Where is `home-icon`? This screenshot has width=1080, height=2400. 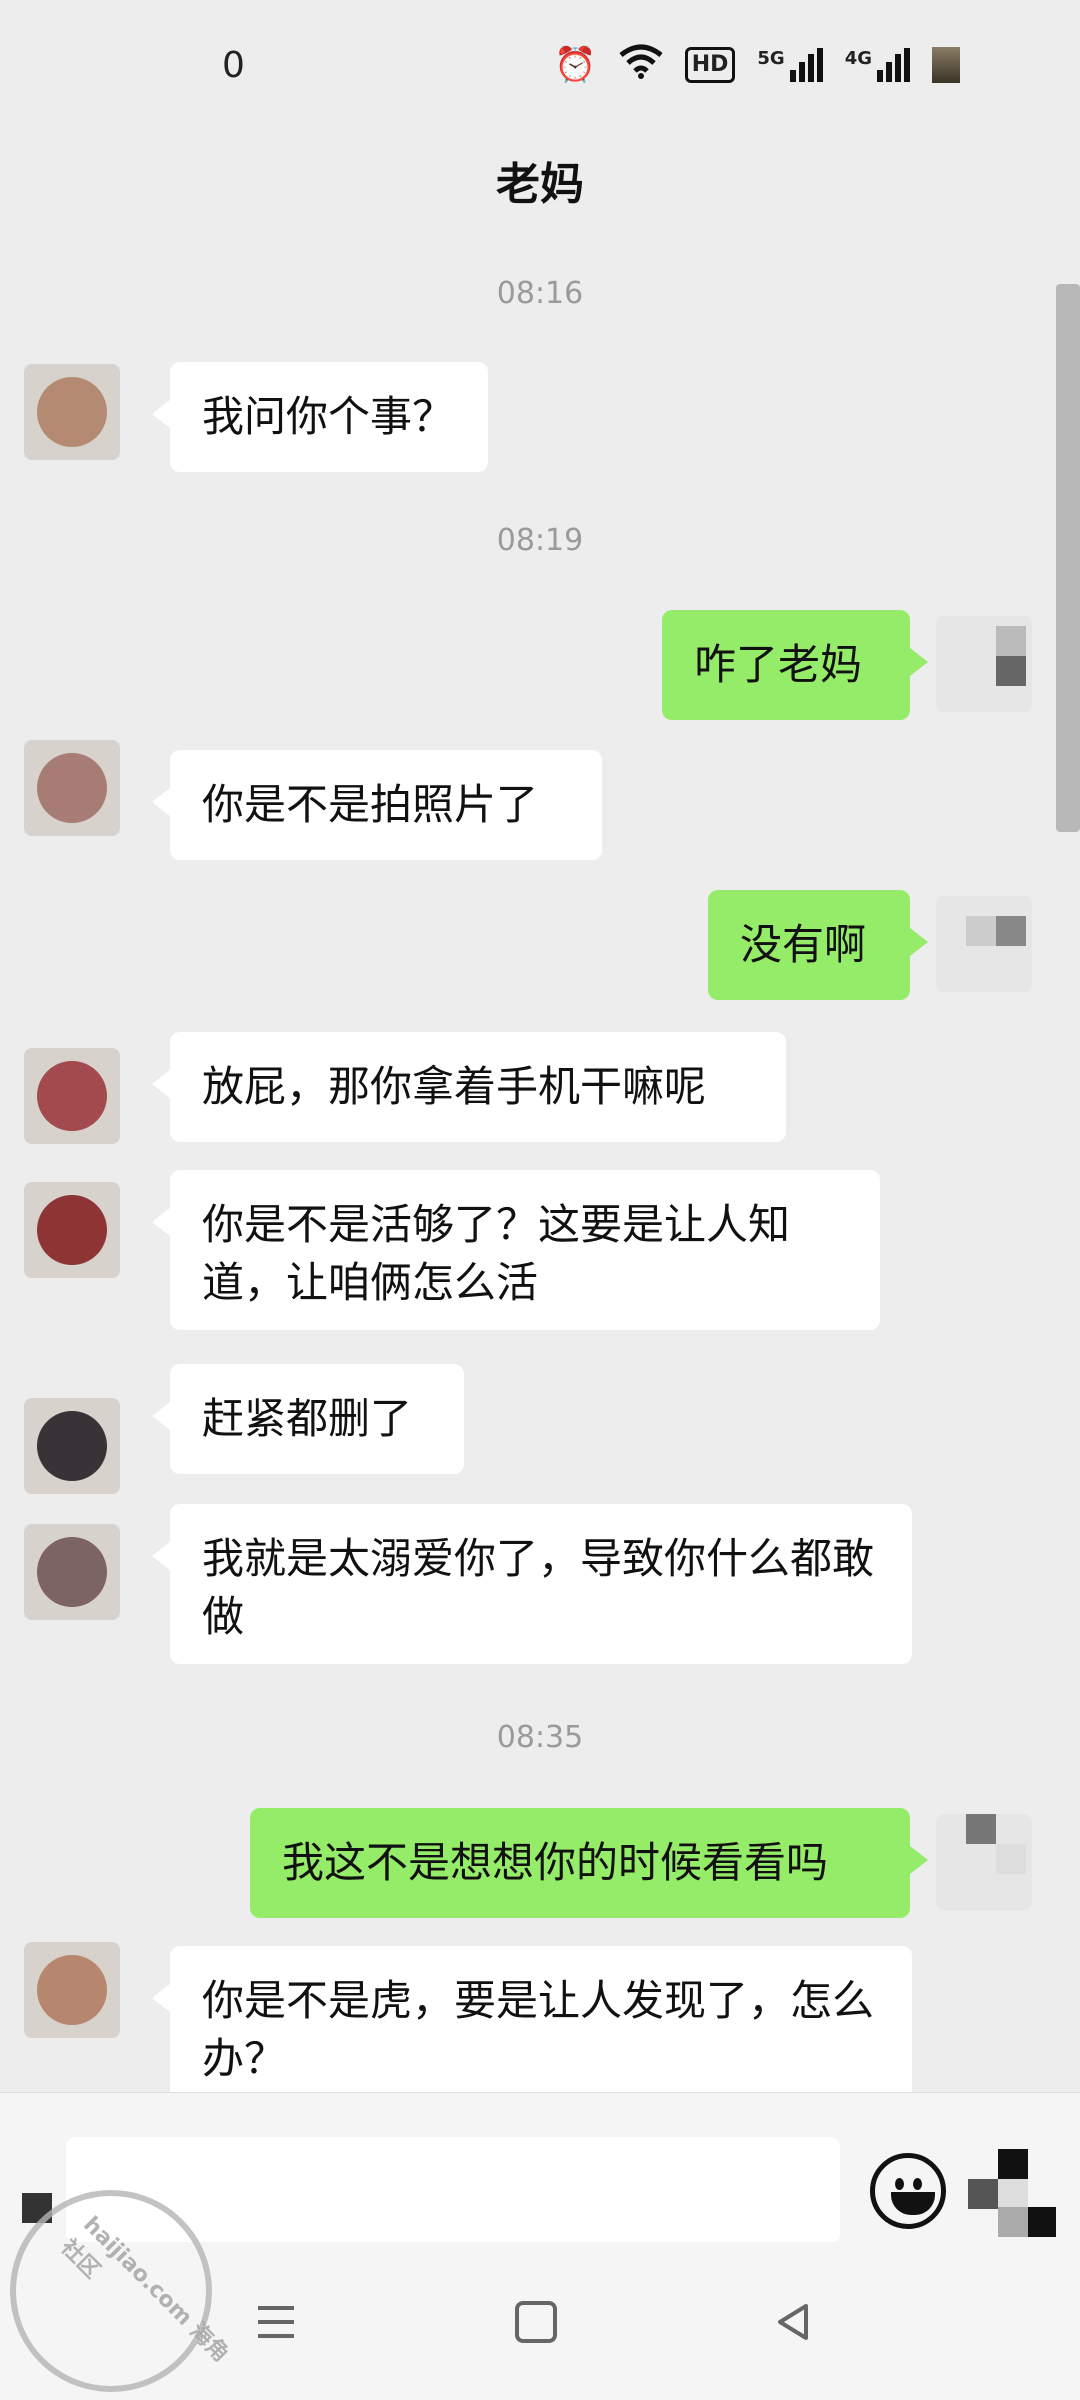
home-icon is located at coordinates (536, 2322).